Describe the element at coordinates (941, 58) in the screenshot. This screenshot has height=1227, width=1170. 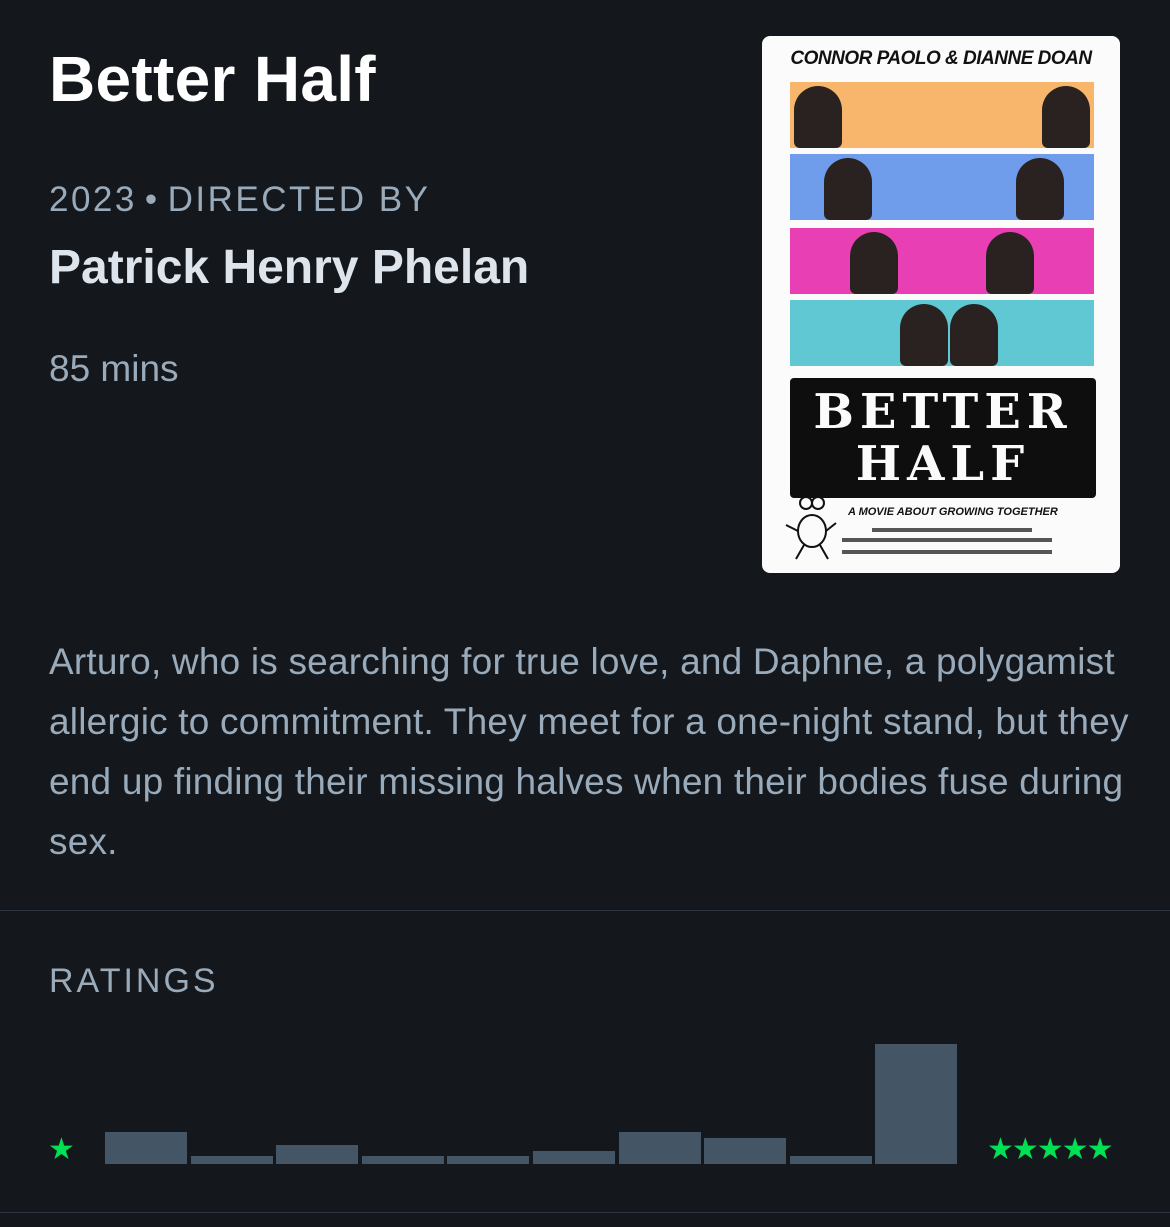
I see `poster-billing: CONNOR PAOLO & DIANNE DOAN` at that location.